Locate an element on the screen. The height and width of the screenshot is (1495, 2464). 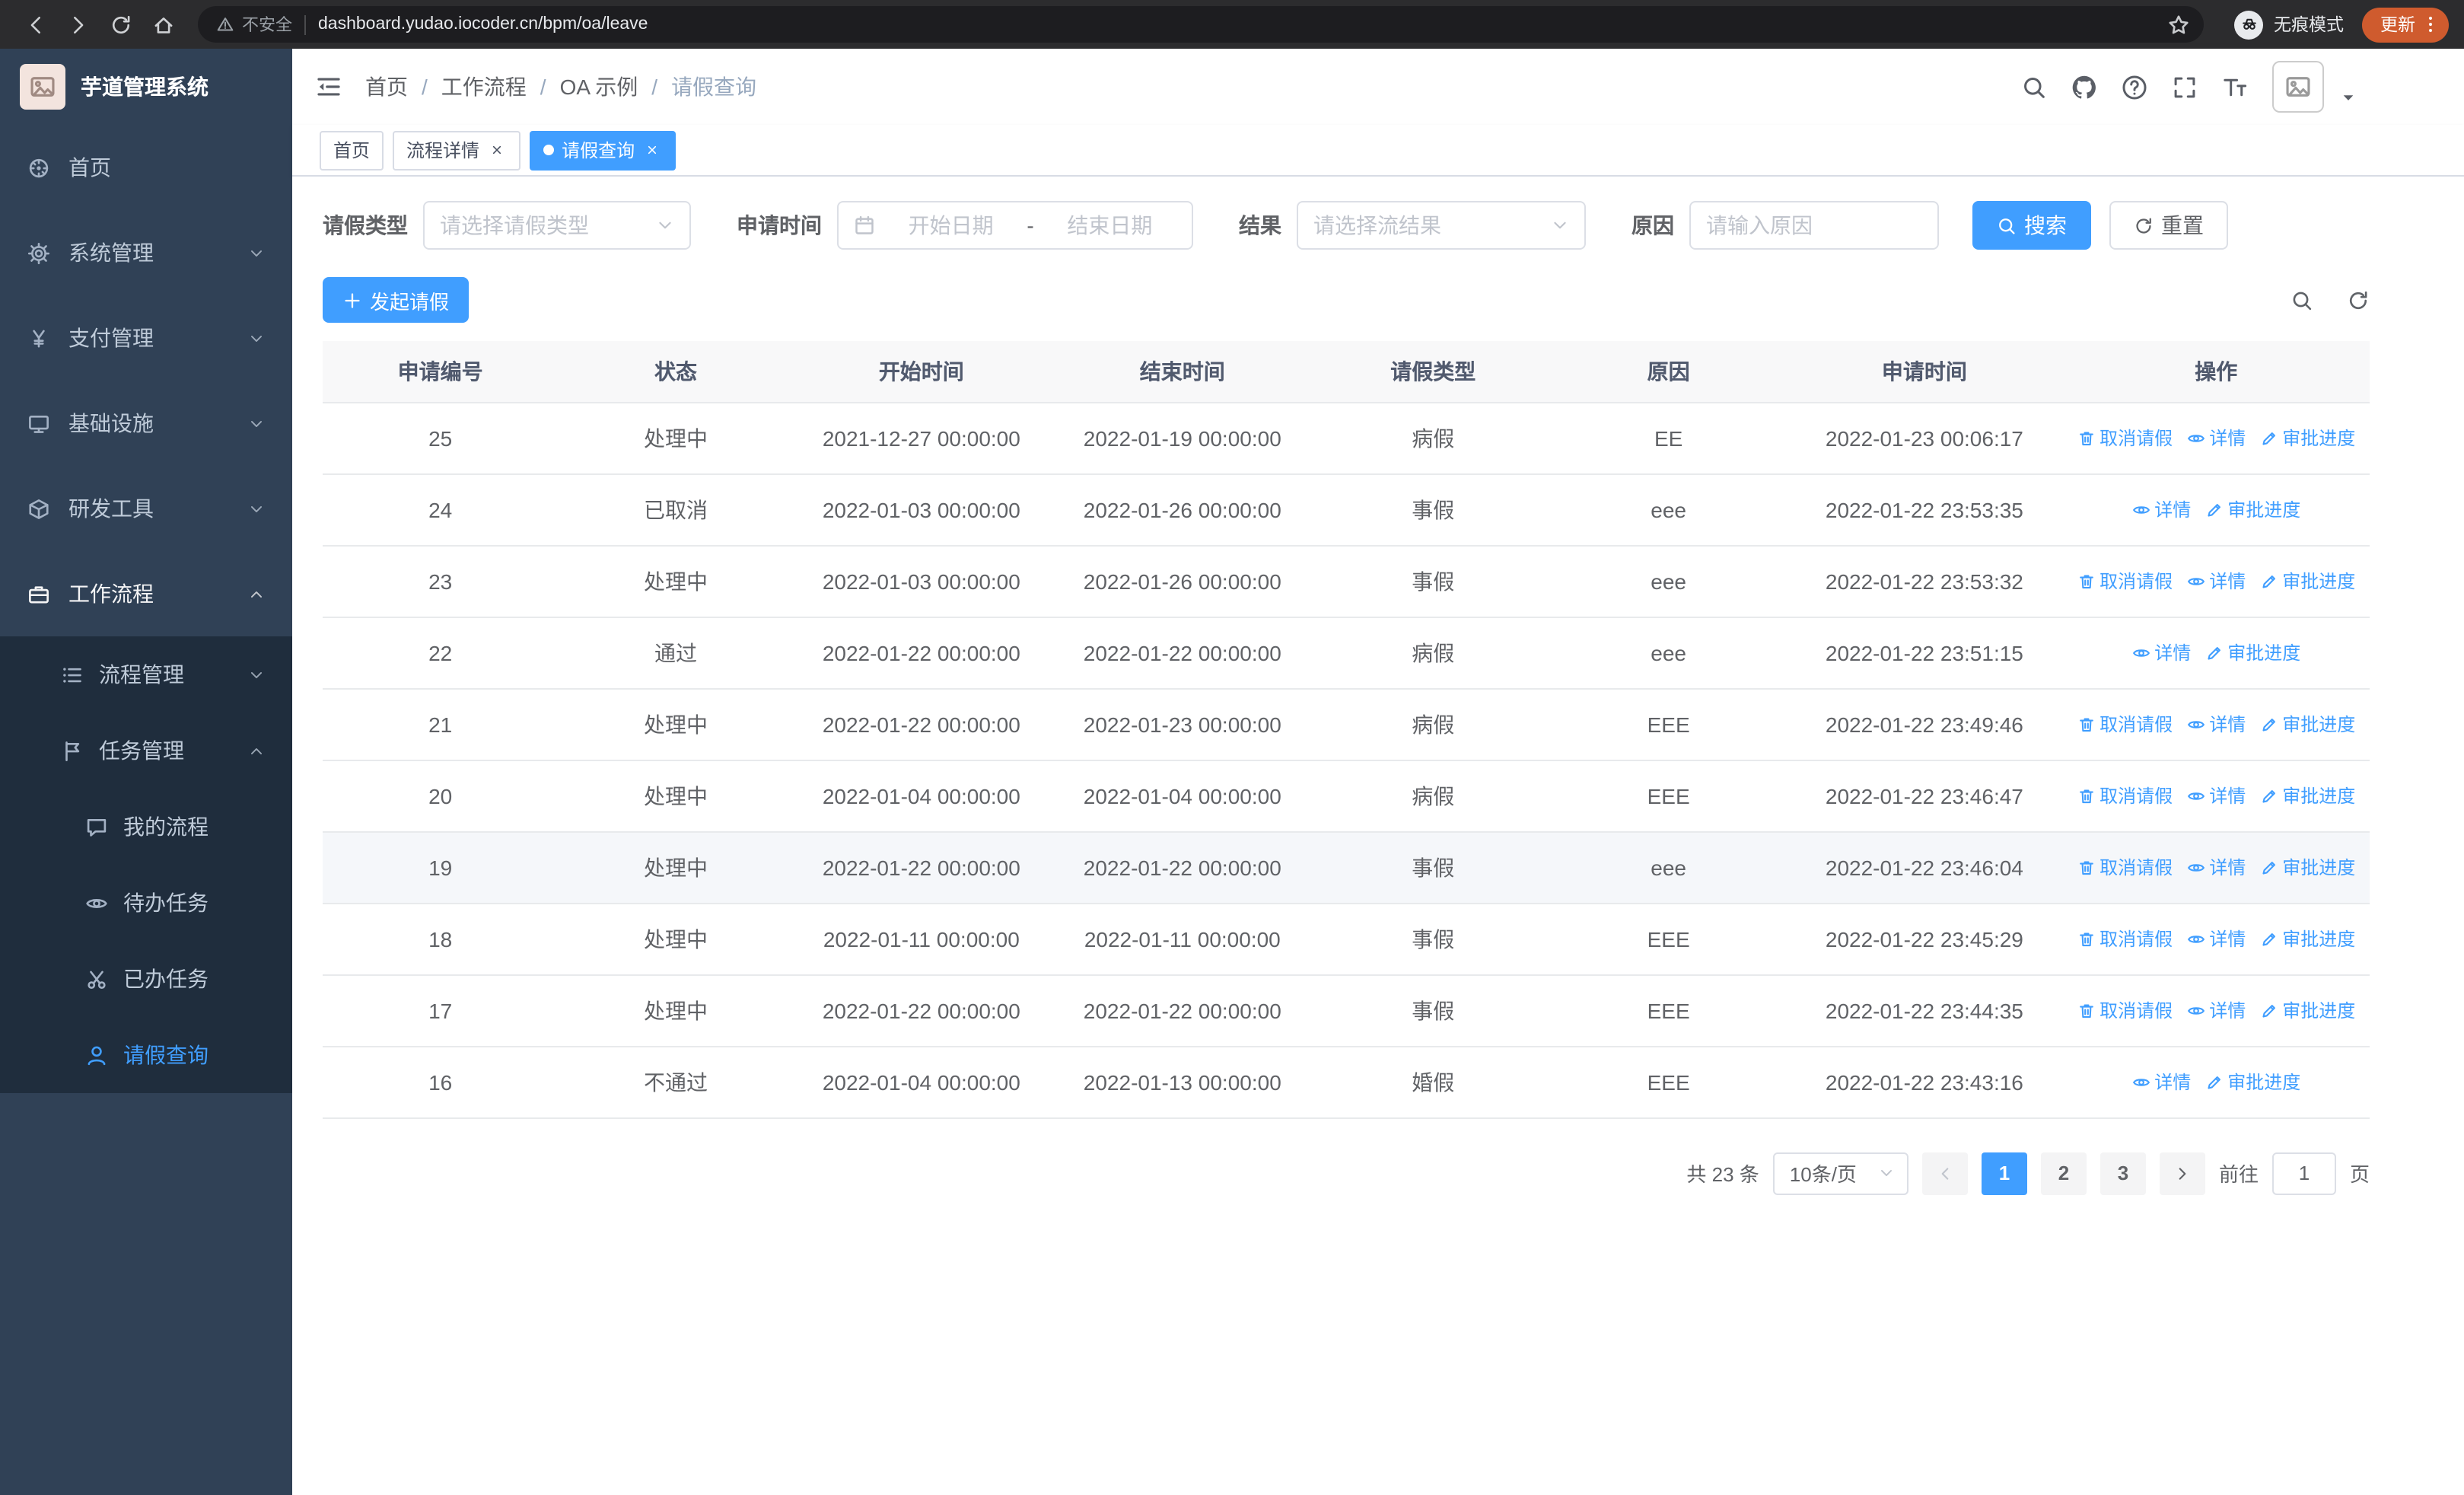
apply-time-range: - is located at coordinates (1015, 225).